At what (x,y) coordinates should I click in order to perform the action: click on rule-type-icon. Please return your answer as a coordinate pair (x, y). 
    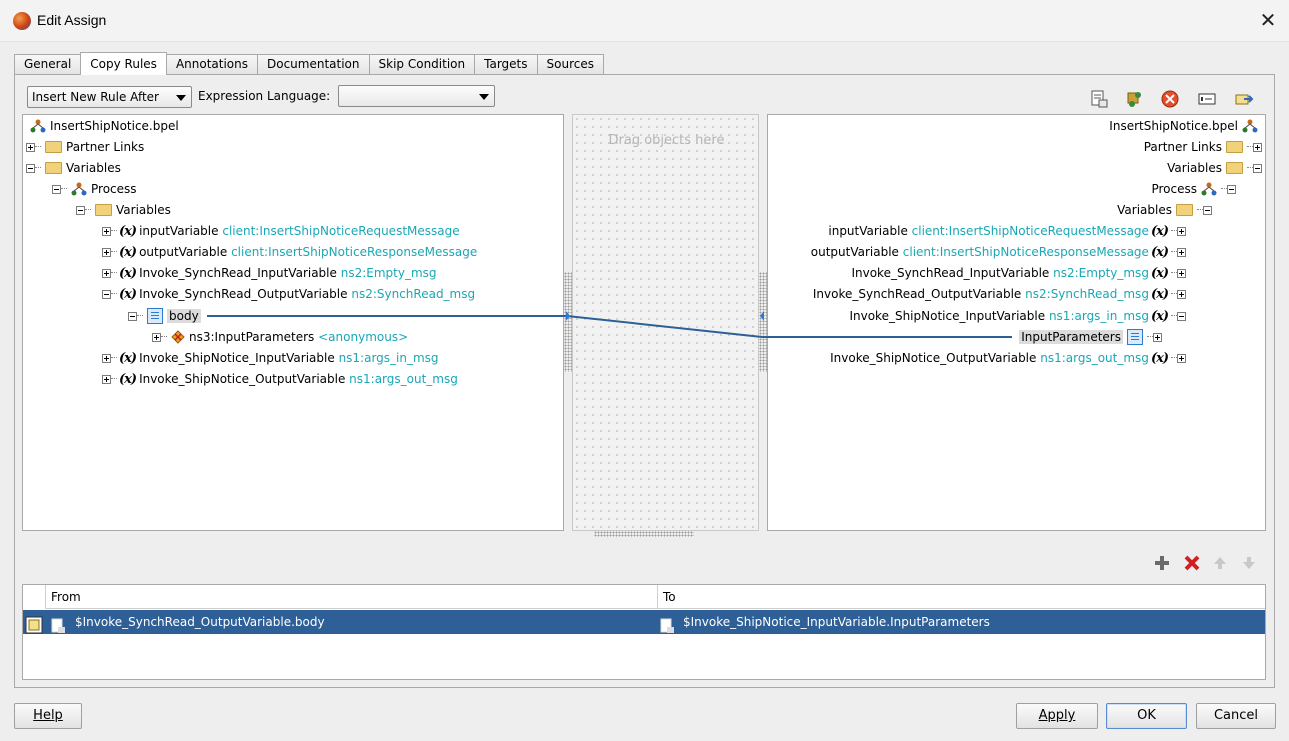
    Looking at the image, I should click on (34, 625).